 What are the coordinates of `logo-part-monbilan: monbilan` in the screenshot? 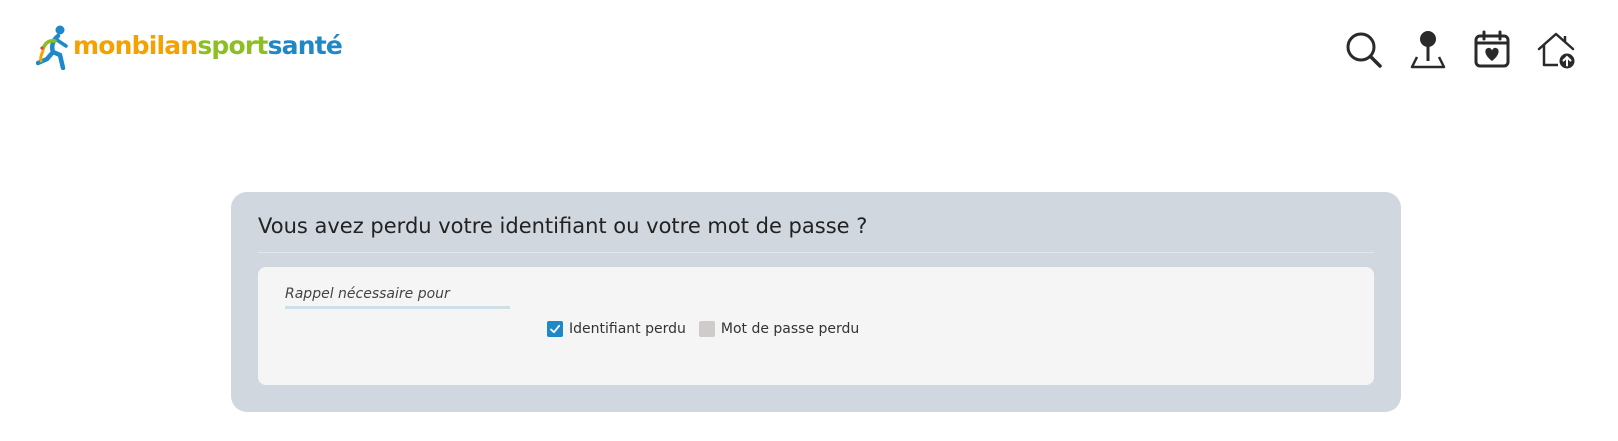 It's located at (135, 45).